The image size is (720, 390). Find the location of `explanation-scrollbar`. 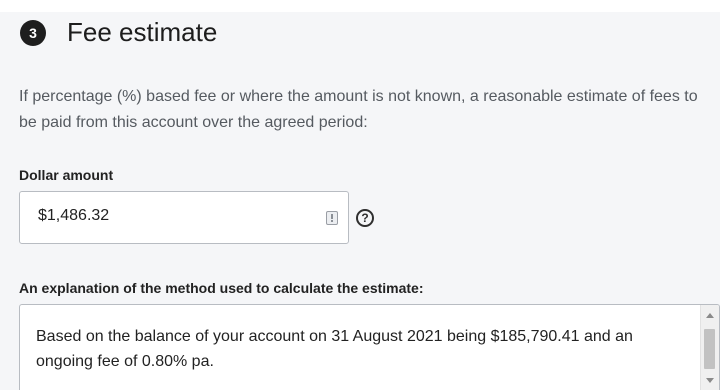

explanation-scrollbar is located at coordinates (709, 347).